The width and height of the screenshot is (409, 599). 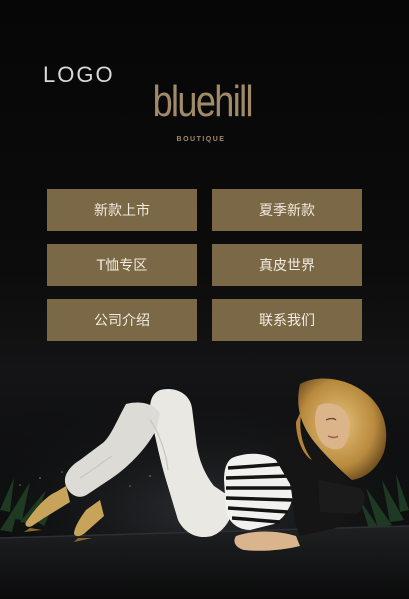 What do you see at coordinates (122, 210) in the screenshot?
I see `menu-button-new-arrivals: 新款上市` at bounding box center [122, 210].